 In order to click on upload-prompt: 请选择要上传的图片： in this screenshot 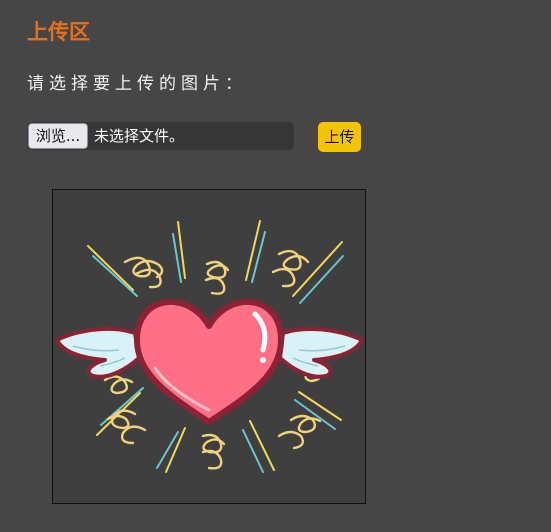, I will do `click(137, 84)`.